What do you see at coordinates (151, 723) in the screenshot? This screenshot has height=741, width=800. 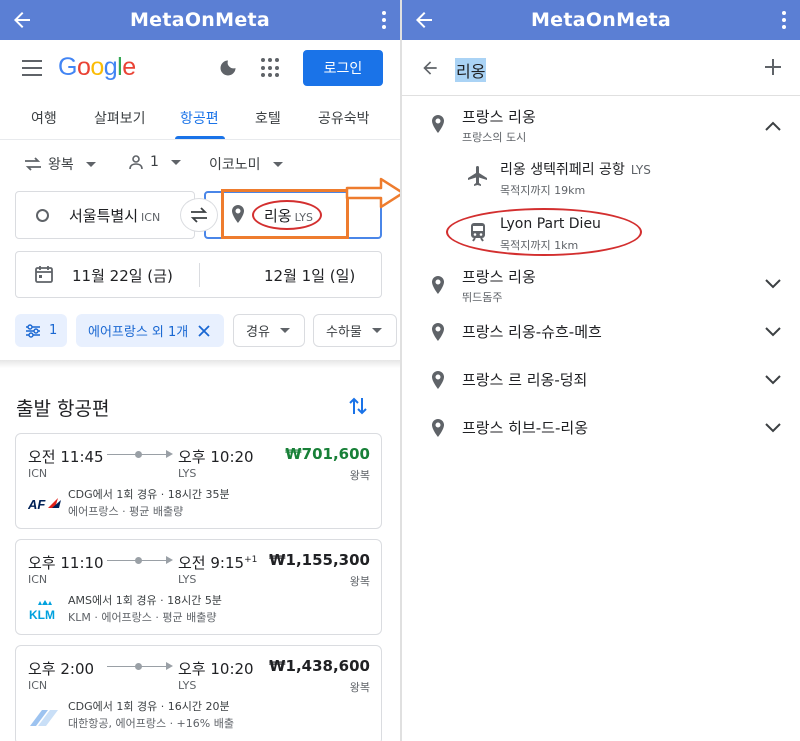 I see `flight-sub: 대한항공, 에어프랑스 · +16% 배출` at bounding box center [151, 723].